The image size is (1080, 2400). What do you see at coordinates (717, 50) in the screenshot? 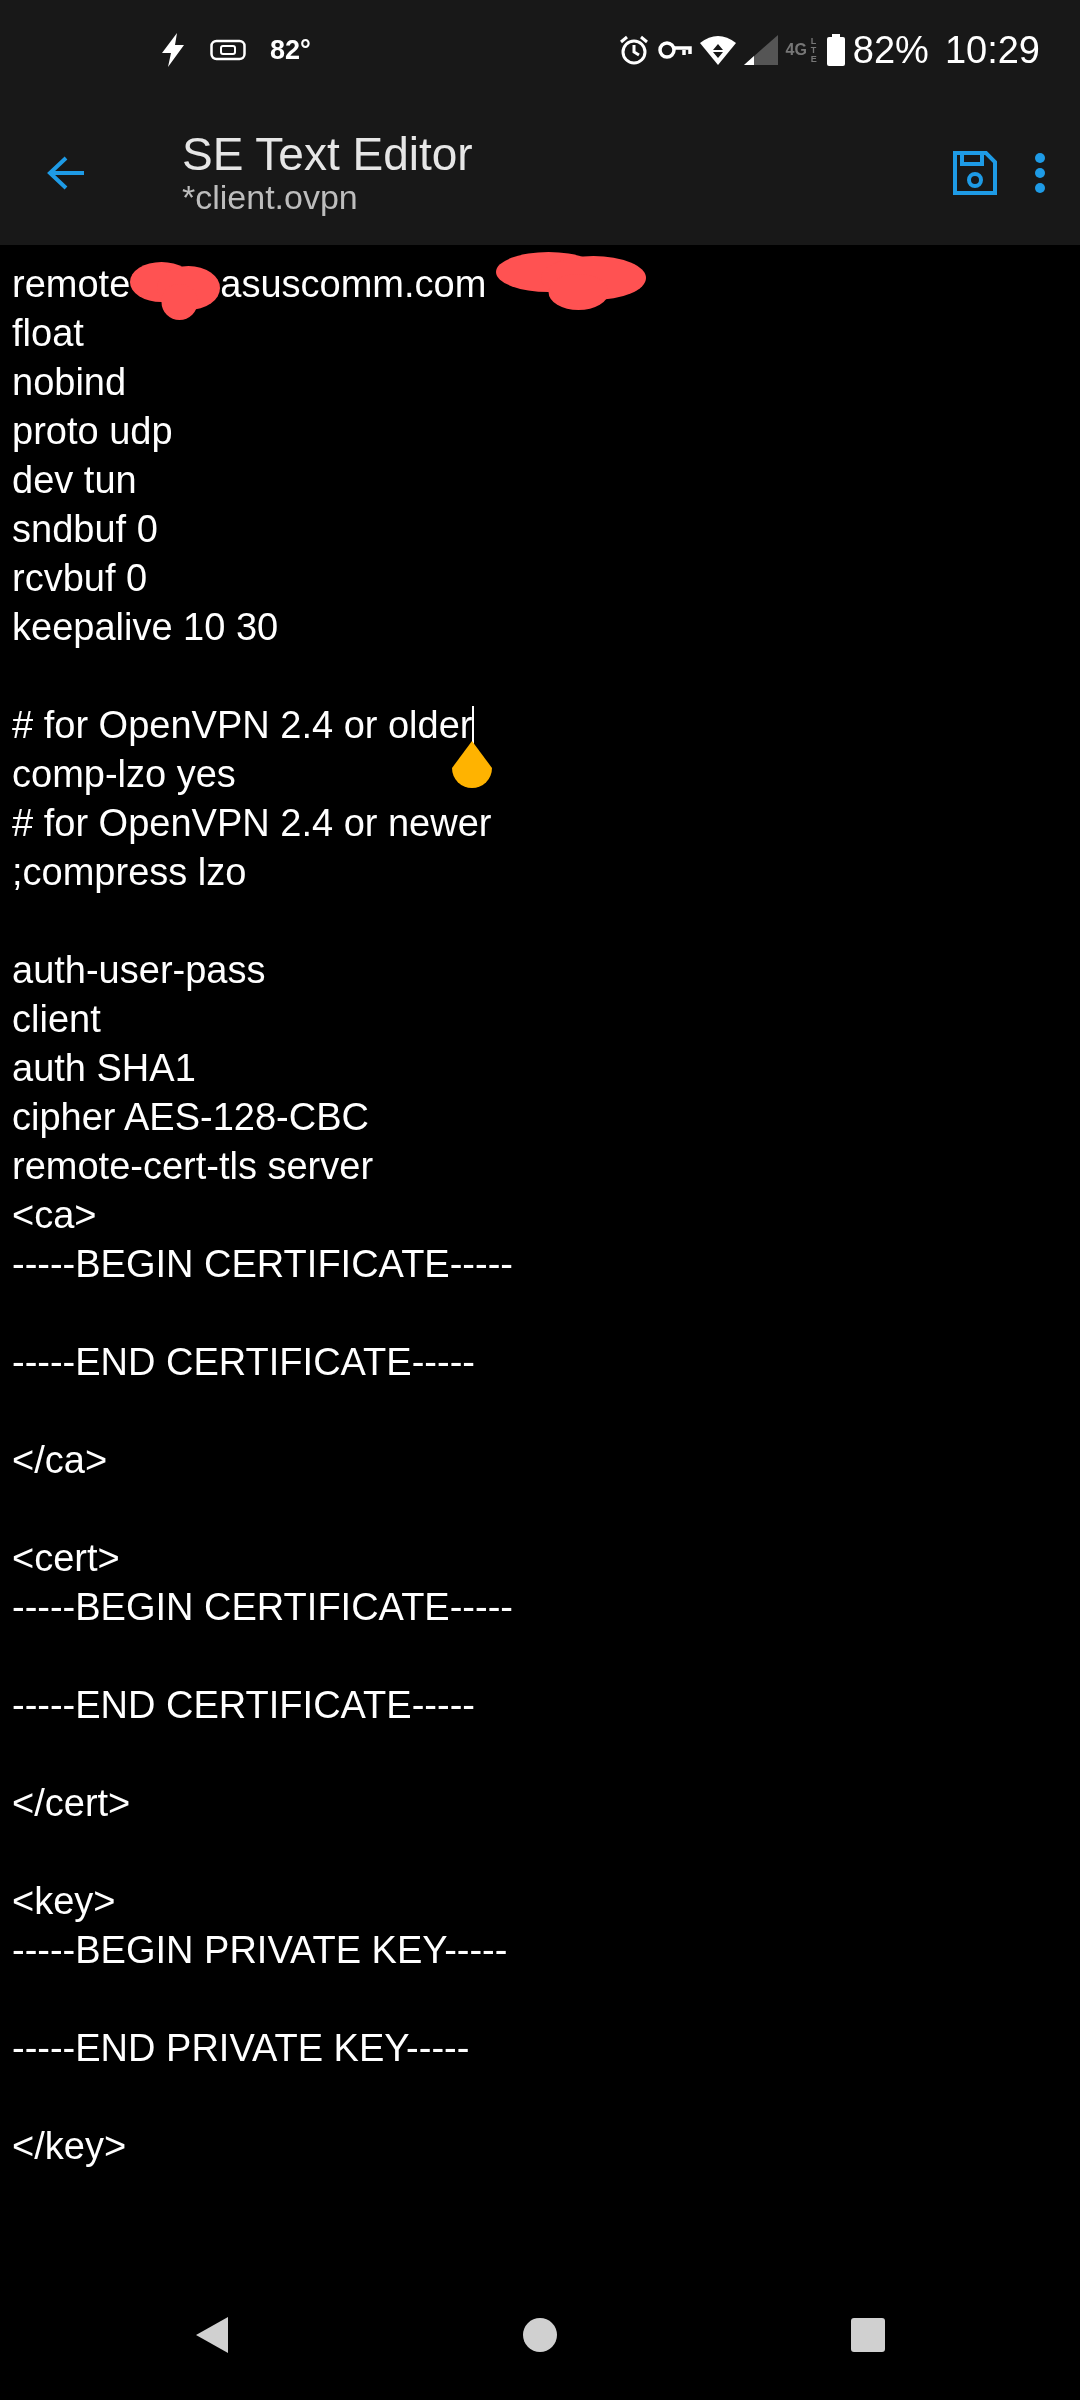
I see `wifi-icon` at bounding box center [717, 50].